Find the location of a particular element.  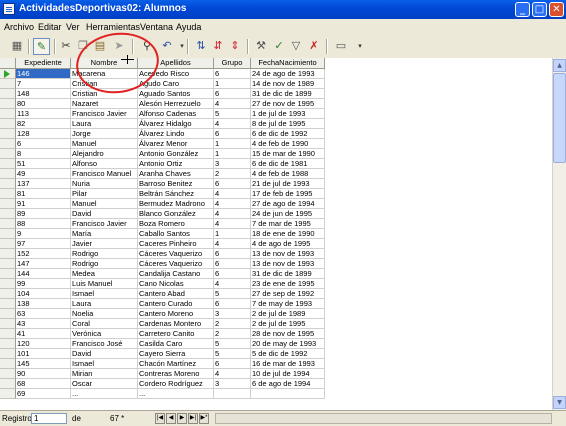

cell-apellidos: Cantero Abad is located at coordinates (176, 294).